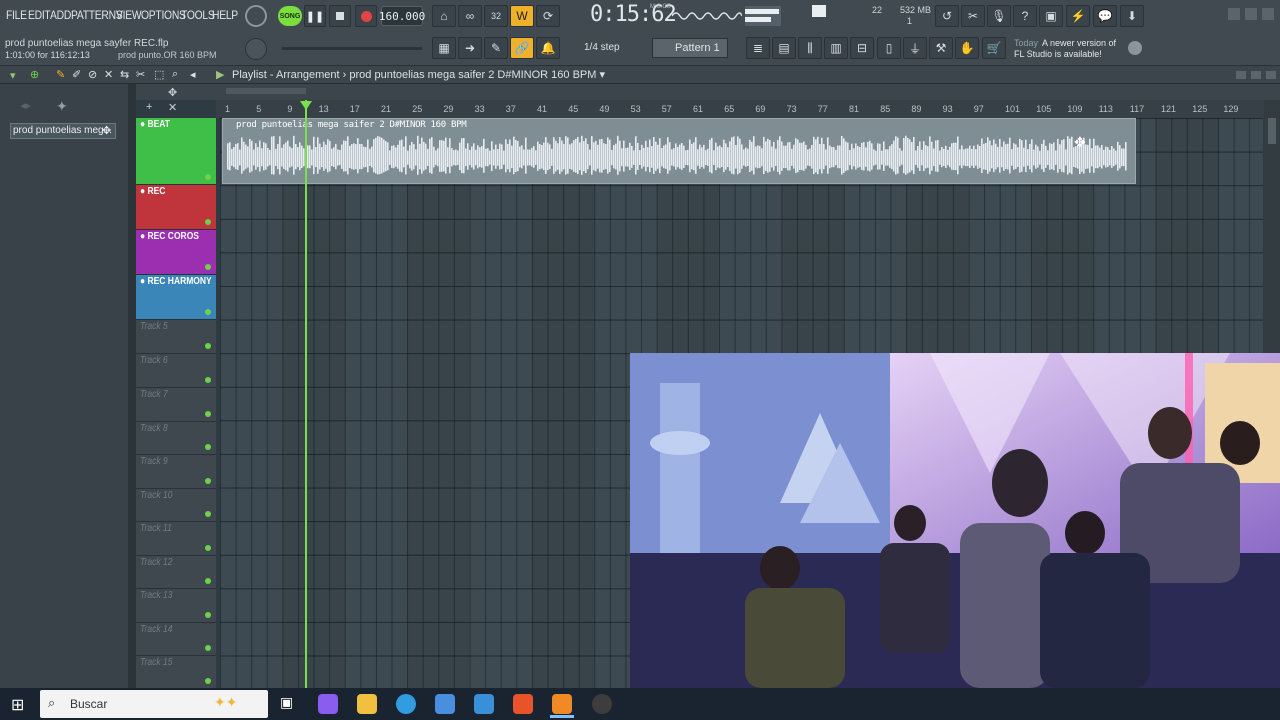 This screenshot has width=1280, height=720. Describe the element at coordinates (548, 16) in the screenshot. I see `loop-record-button: ⟳` at that location.